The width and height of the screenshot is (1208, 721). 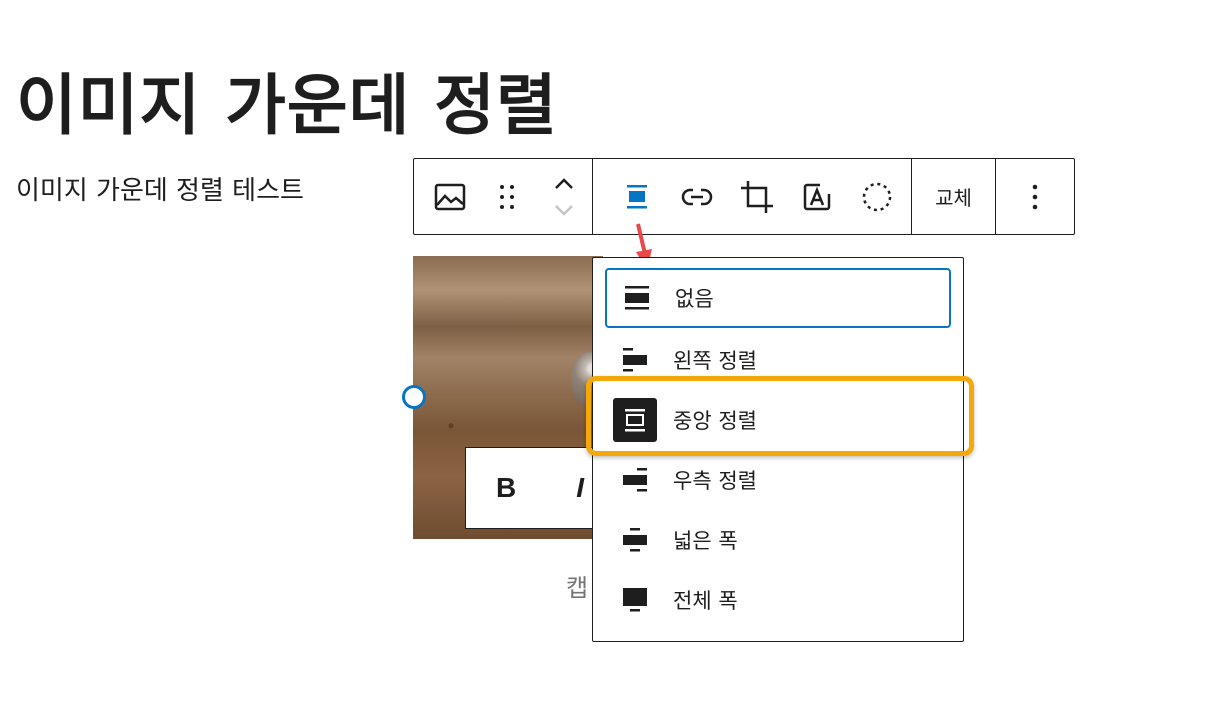 What do you see at coordinates (778, 480) in the screenshot?
I see `menu-item-align-right: 우측 정렬` at bounding box center [778, 480].